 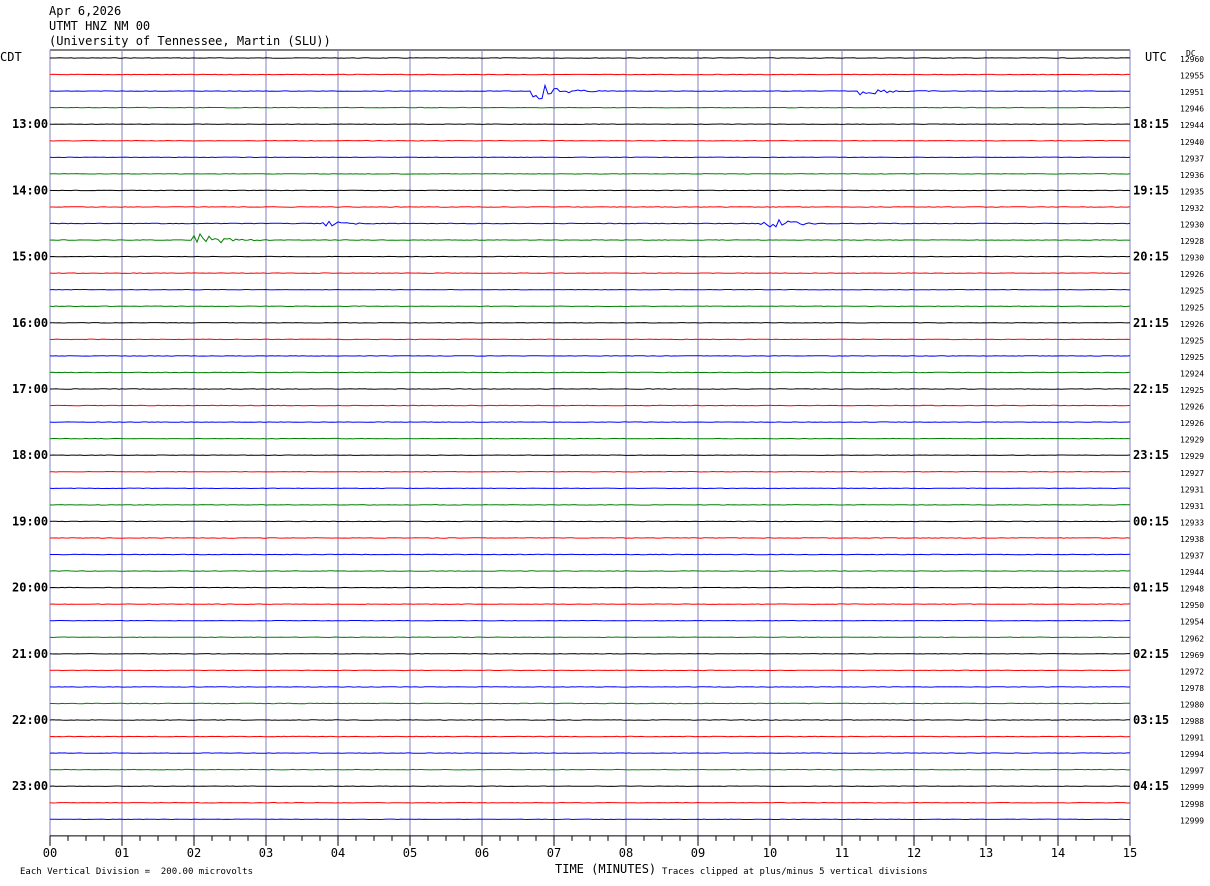 What do you see at coordinates (30, 257) in the screenshot?
I see `cdt-hour-label: 15:00` at bounding box center [30, 257].